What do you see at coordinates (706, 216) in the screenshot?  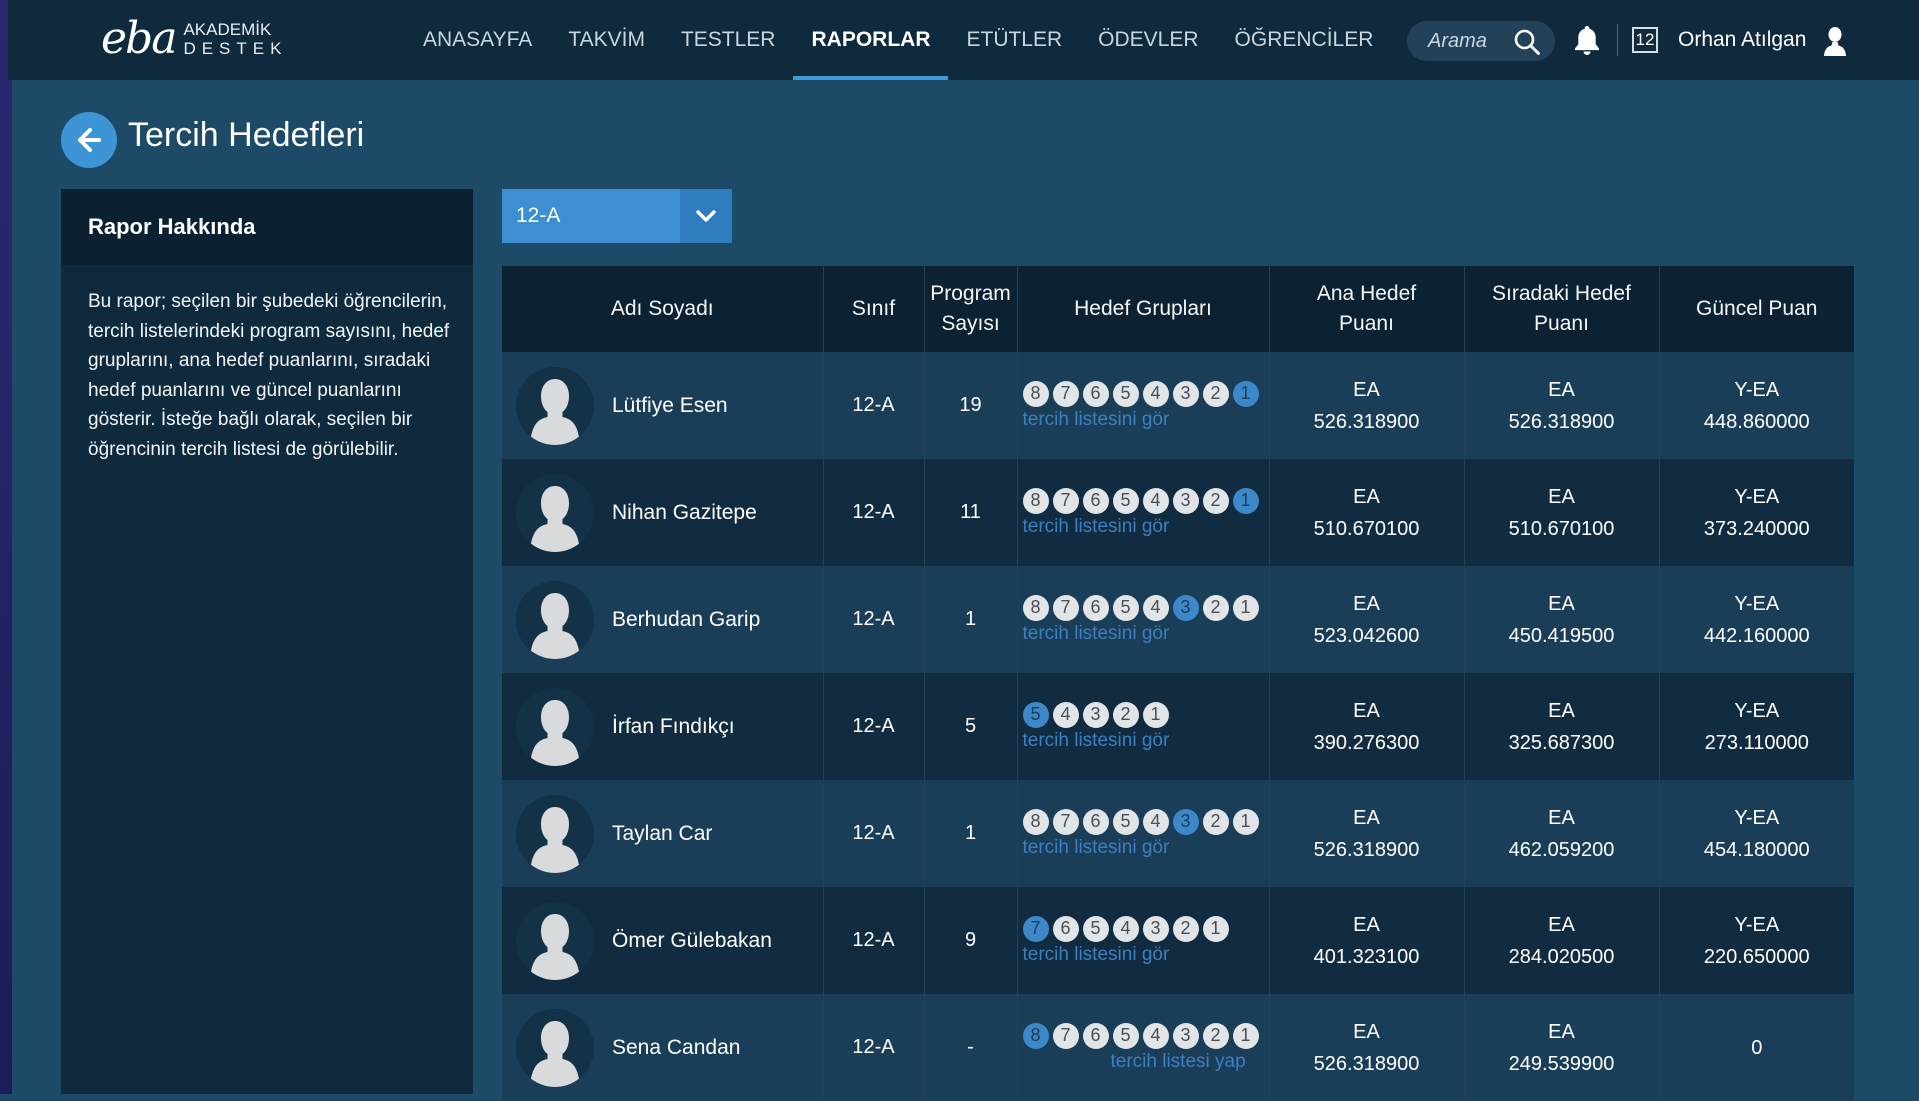 I see `chevron-down-icon` at bounding box center [706, 216].